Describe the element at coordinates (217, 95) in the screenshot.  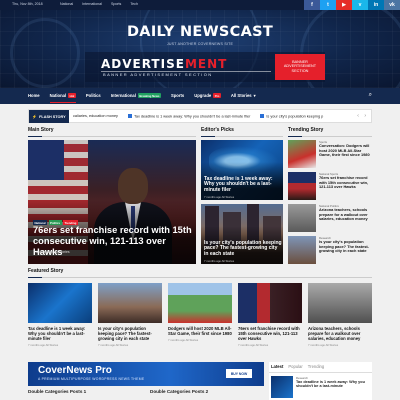
I see `pro-badge: Pro` at that location.